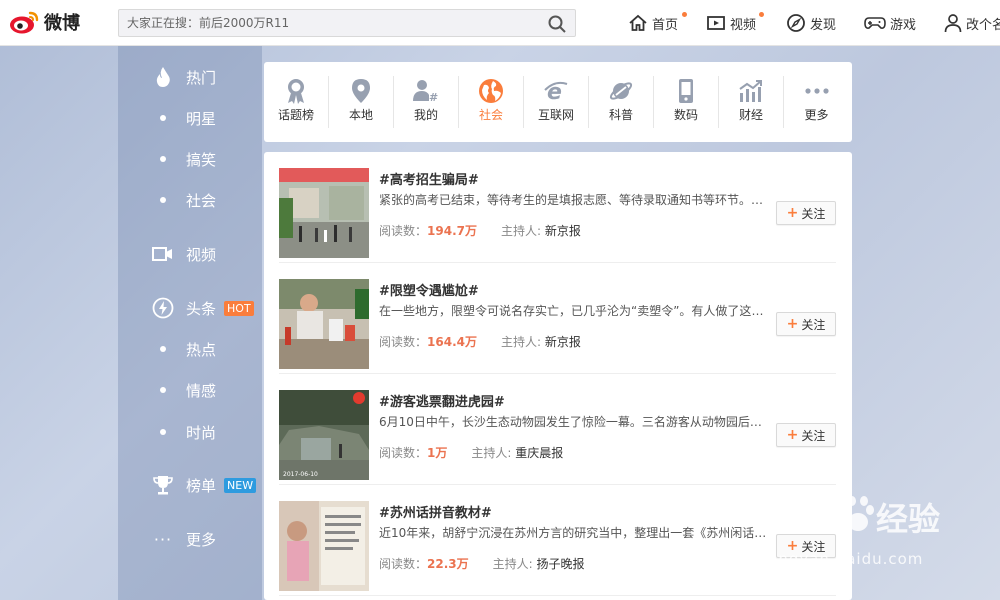  Describe the element at coordinates (823, 25) in the screenshot. I see `nav-discover-label: 发现` at that location.